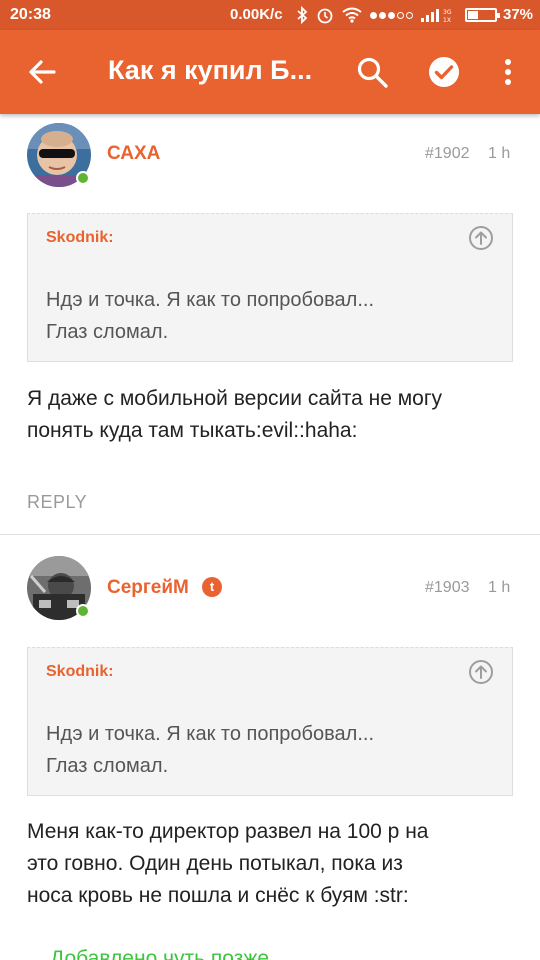  I want to click on edited-note: Добавлено чуть позже, so click(160, 953).